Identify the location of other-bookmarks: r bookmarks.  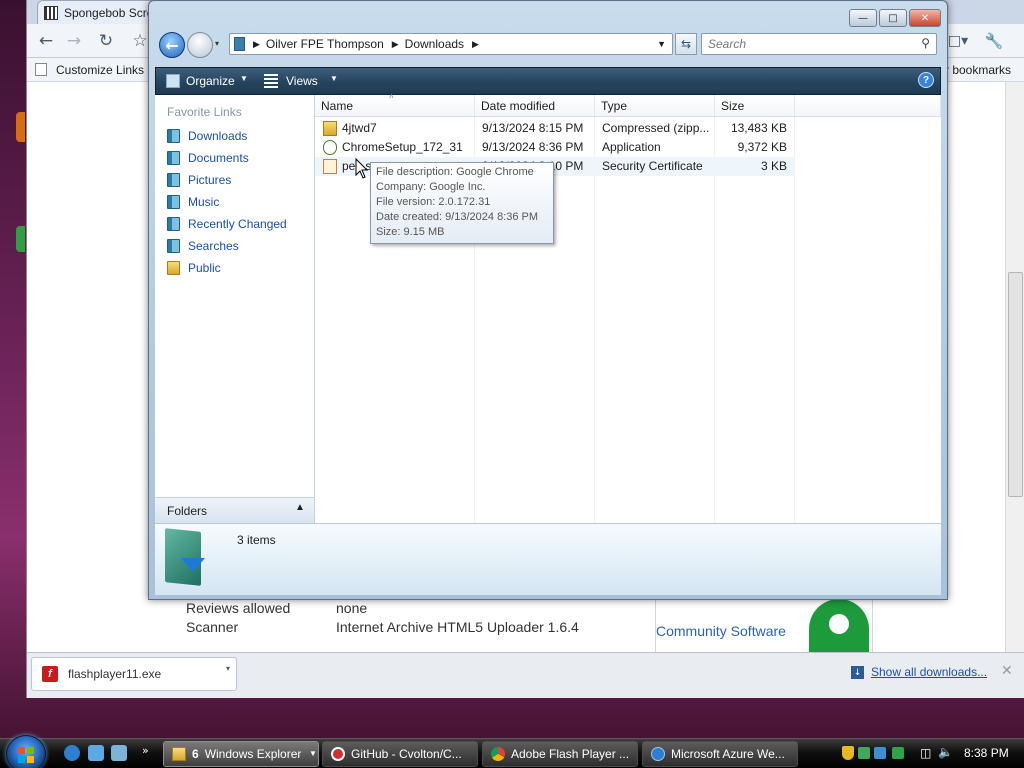
(978, 70).